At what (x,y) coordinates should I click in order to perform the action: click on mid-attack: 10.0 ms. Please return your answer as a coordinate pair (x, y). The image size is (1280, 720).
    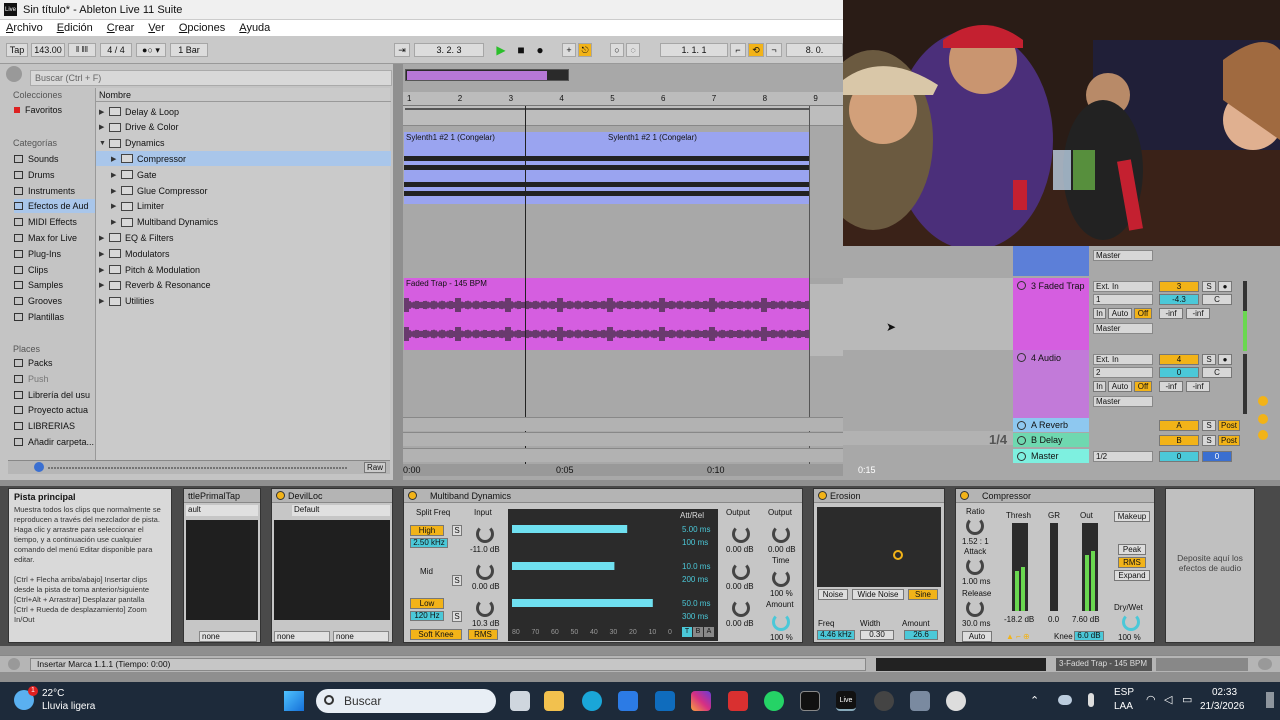
    Looking at the image, I should click on (696, 566).